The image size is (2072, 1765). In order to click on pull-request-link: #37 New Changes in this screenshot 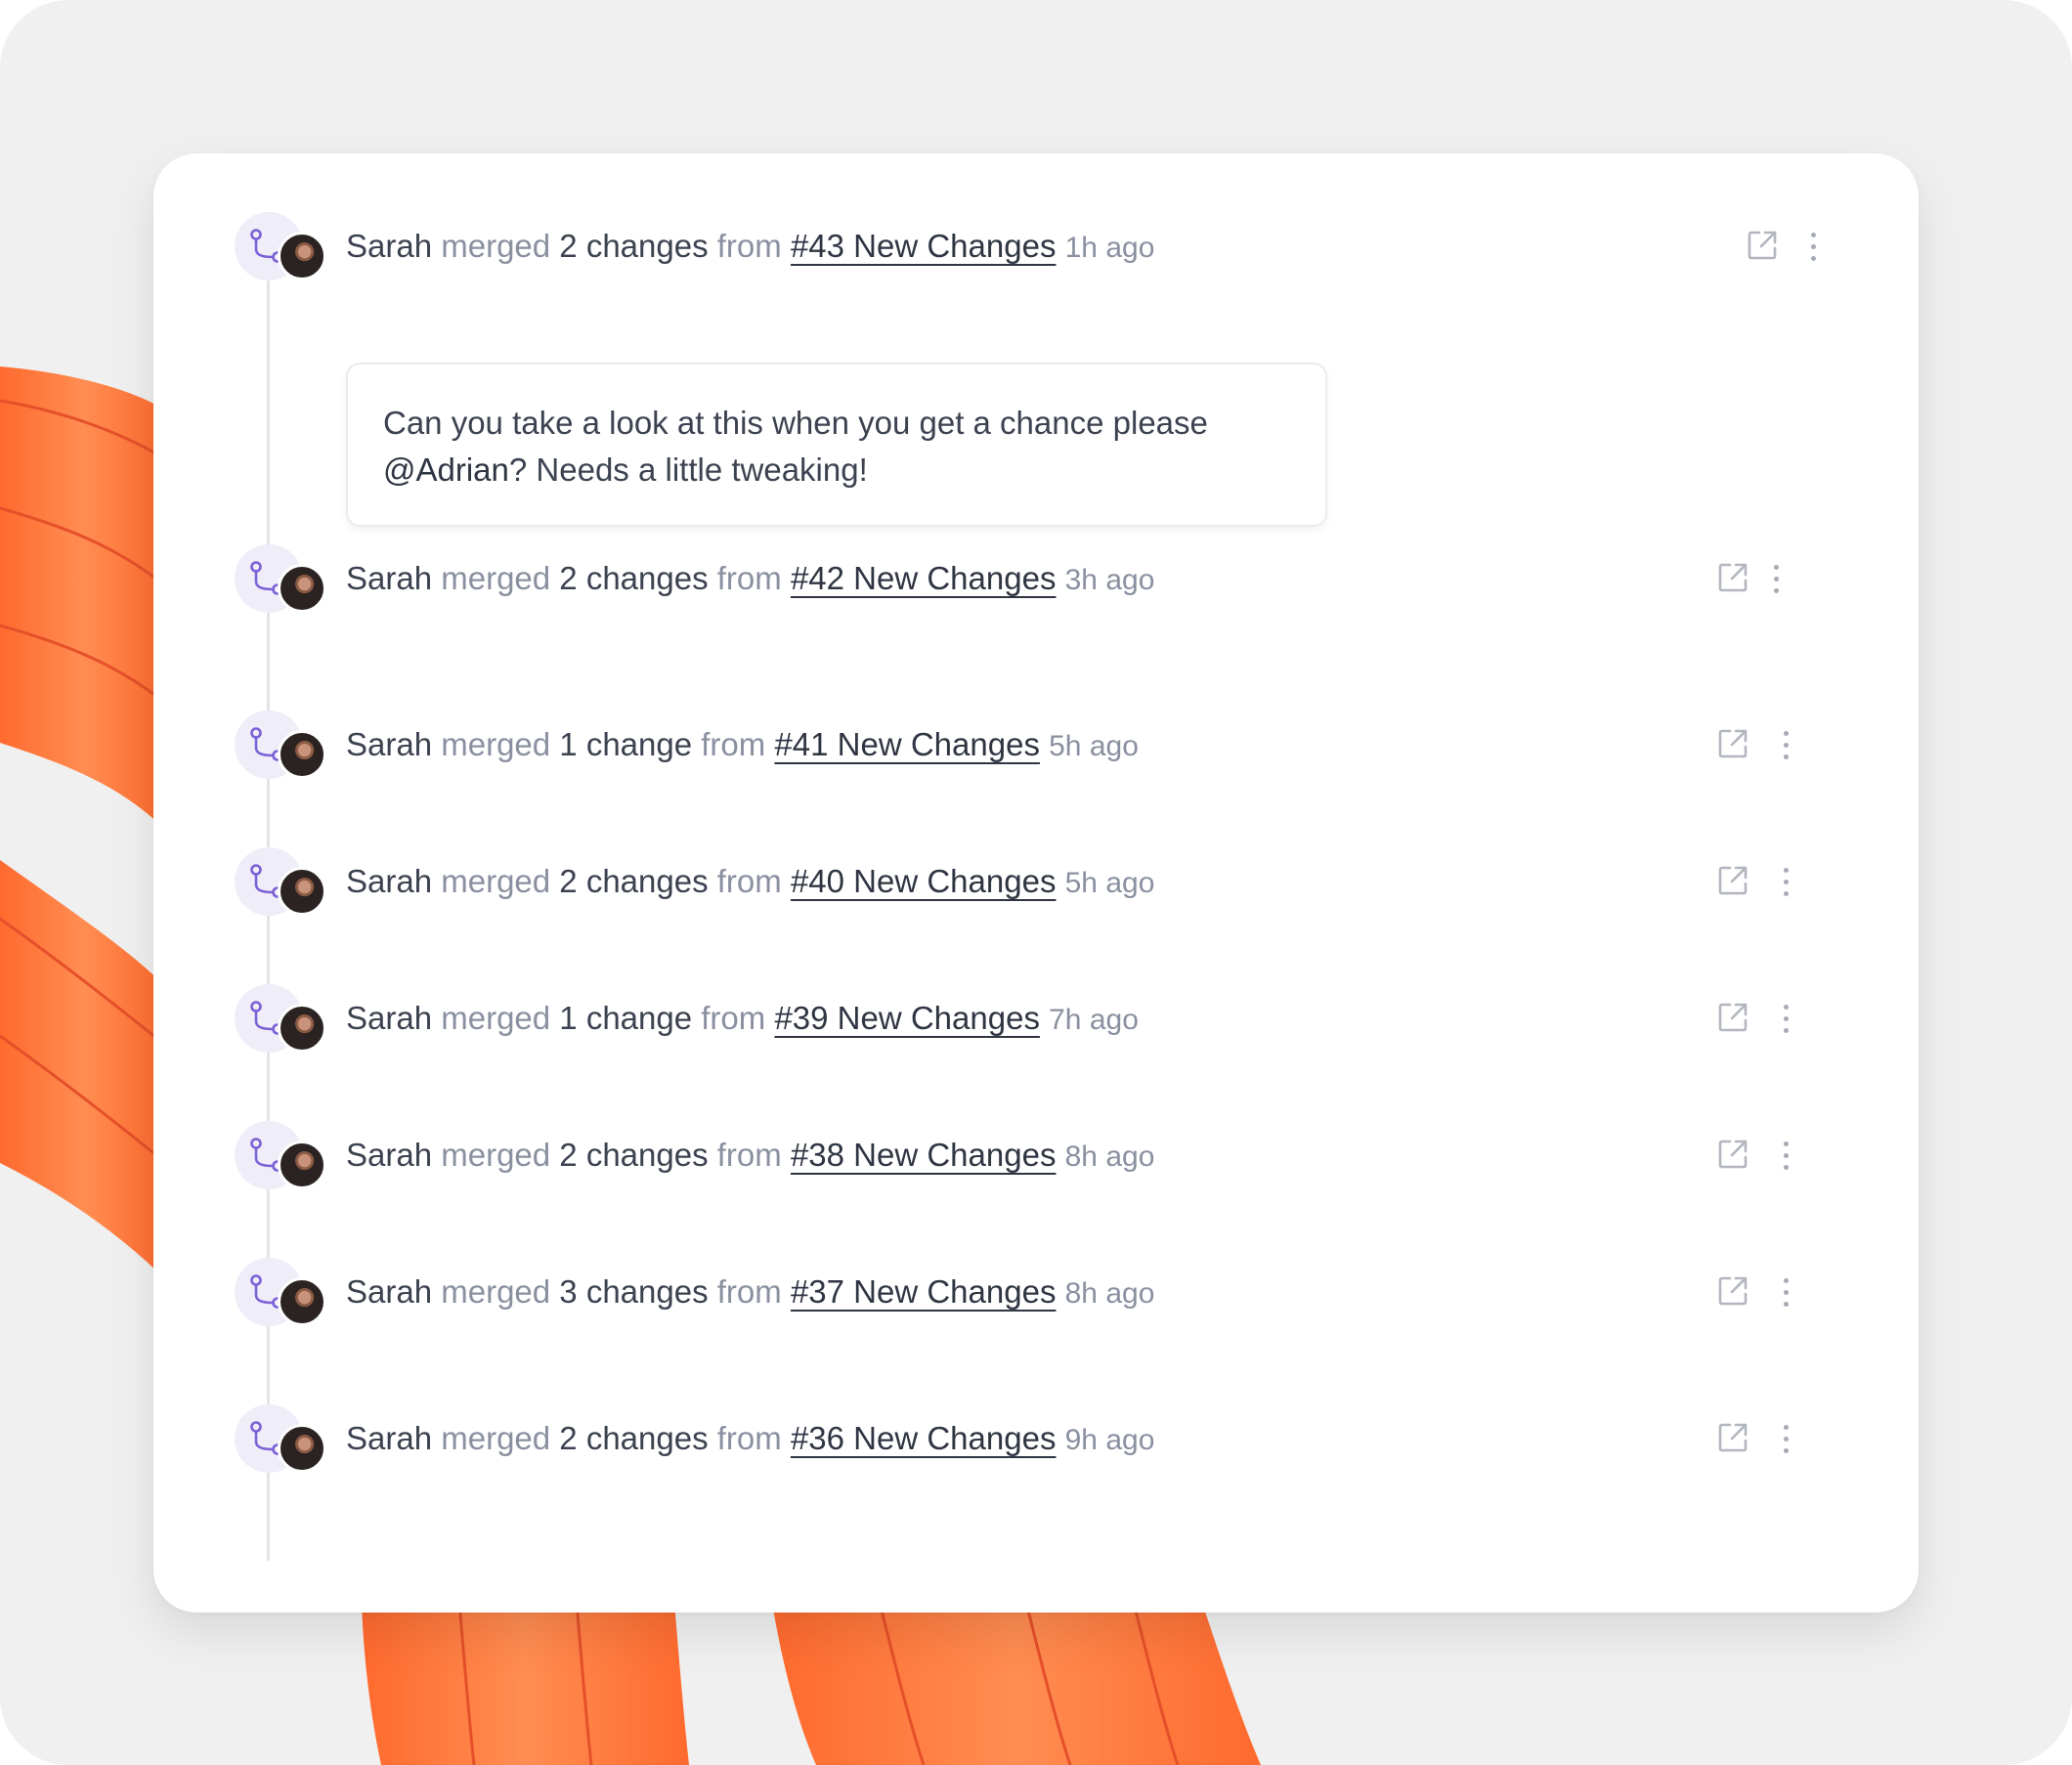, I will do `click(924, 1292)`.